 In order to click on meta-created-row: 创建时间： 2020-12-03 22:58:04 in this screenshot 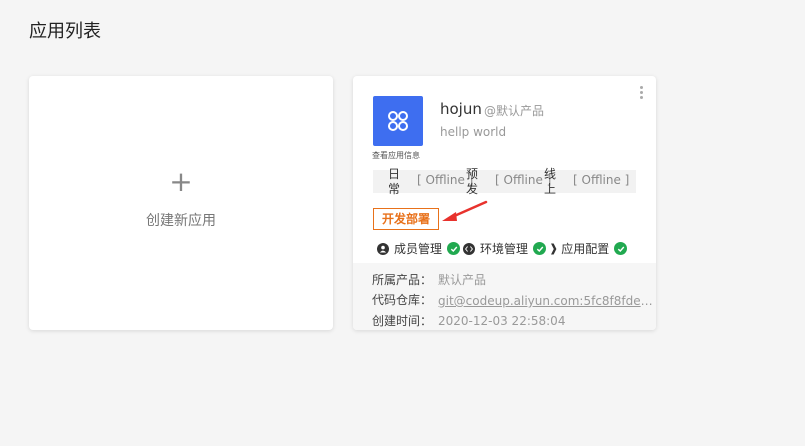, I will do `click(468, 320)`.